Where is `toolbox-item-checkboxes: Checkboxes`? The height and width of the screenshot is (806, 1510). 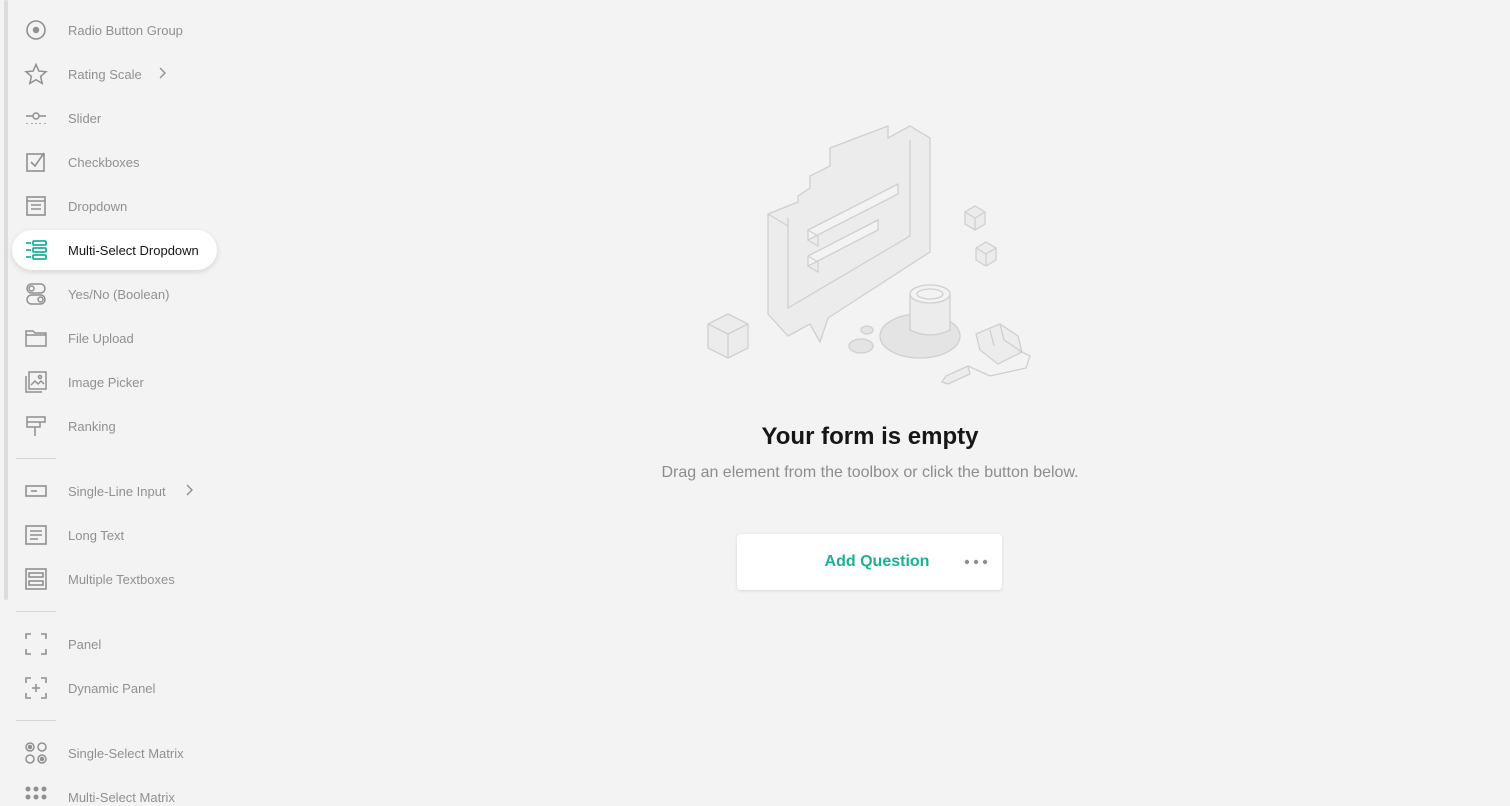 toolbox-item-checkboxes: Checkboxes is located at coordinates (117, 162).